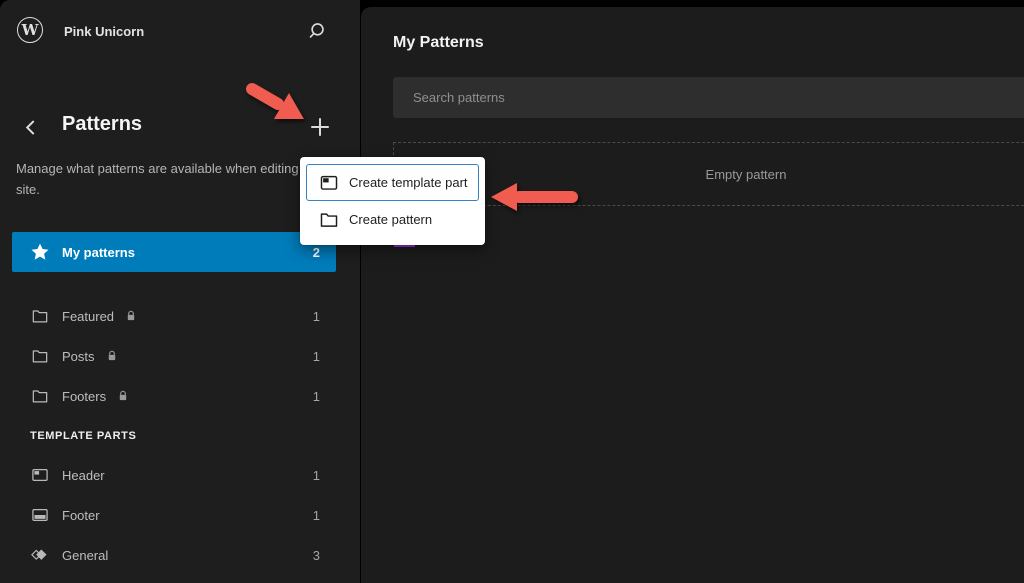 The height and width of the screenshot is (583, 1024). I want to click on sidebar-item-label: General, so click(85, 555).